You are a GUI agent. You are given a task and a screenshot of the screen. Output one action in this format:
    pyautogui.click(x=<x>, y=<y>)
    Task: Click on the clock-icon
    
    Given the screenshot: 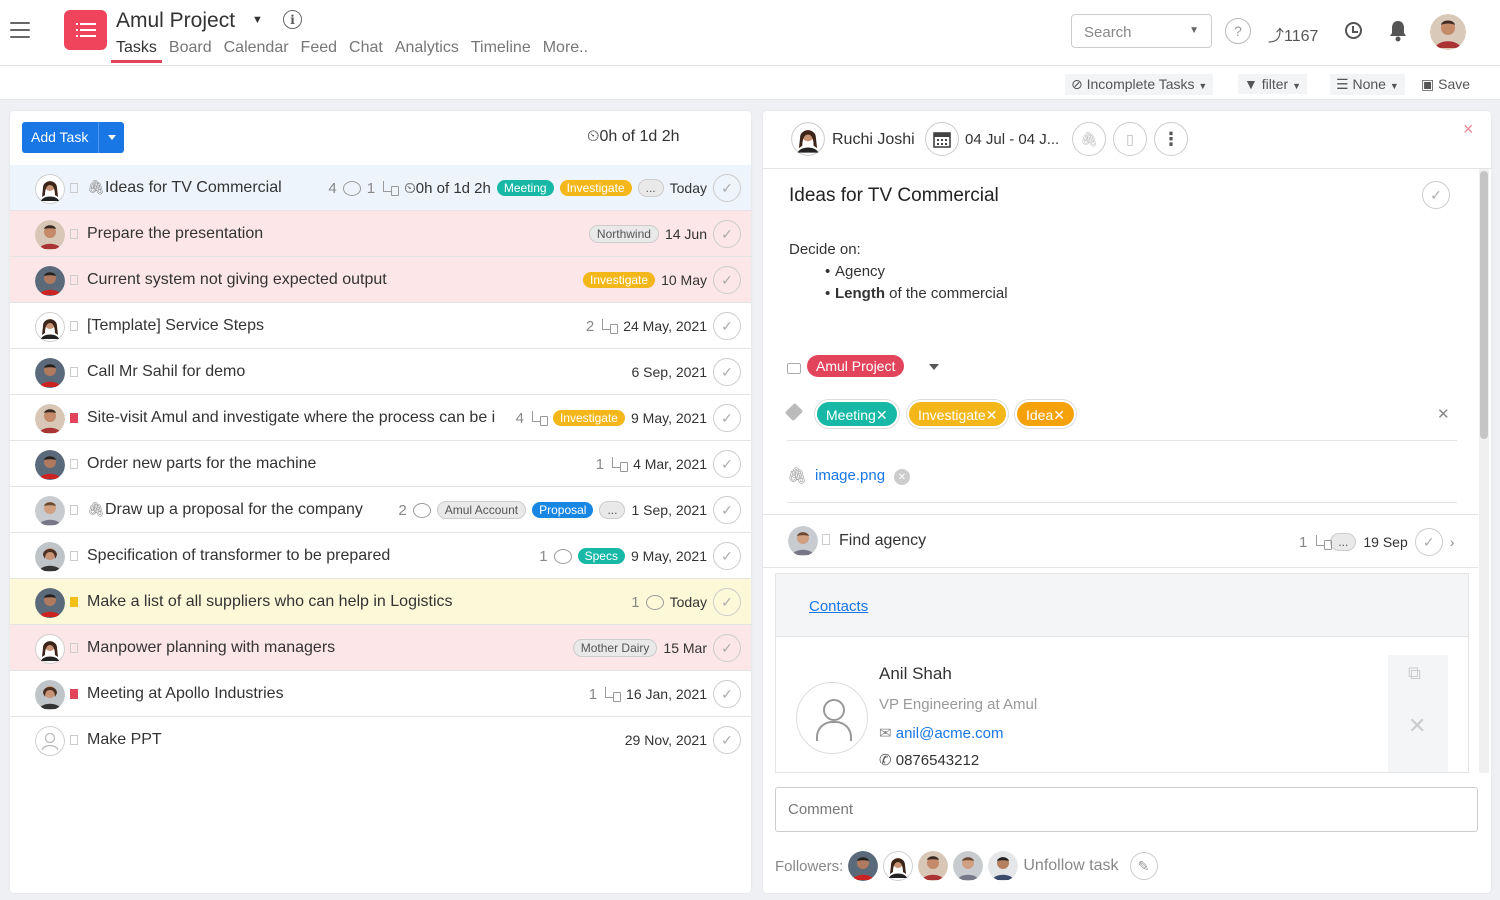 What is the action you would take?
    pyautogui.click(x=1353, y=30)
    